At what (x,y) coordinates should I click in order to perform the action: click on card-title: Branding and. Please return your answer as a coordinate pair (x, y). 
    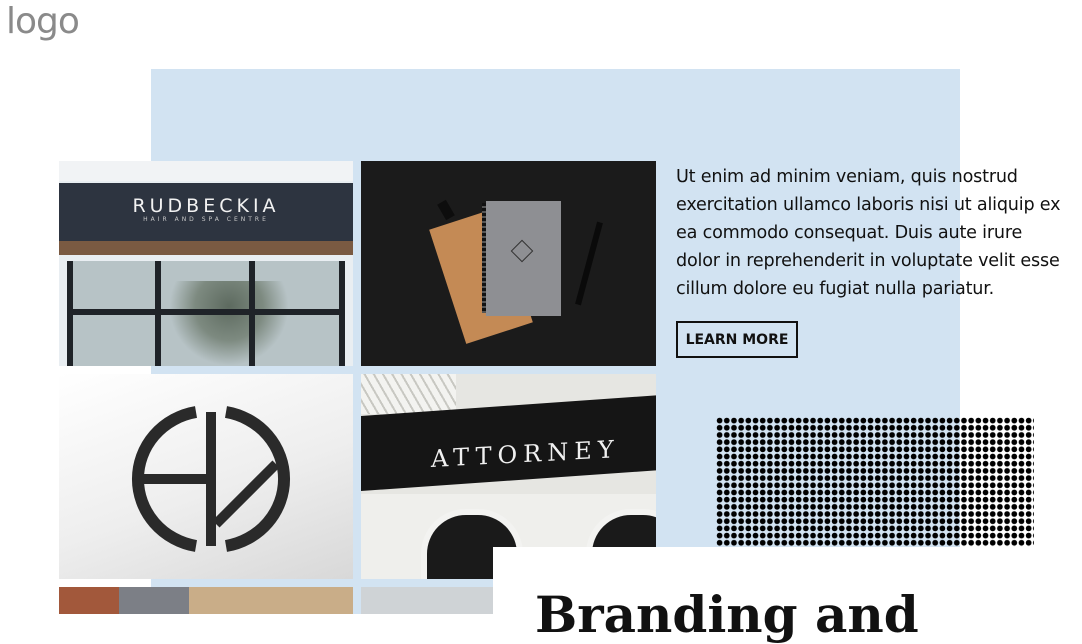
    Looking at the image, I should click on (727, 614).